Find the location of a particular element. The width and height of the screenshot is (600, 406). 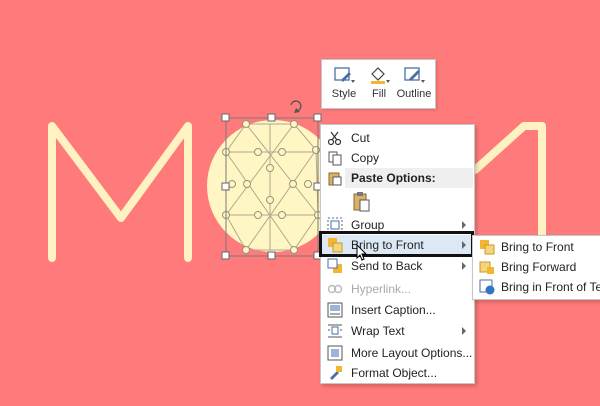

fill-label: Fill is located at coordinates (379, 94).